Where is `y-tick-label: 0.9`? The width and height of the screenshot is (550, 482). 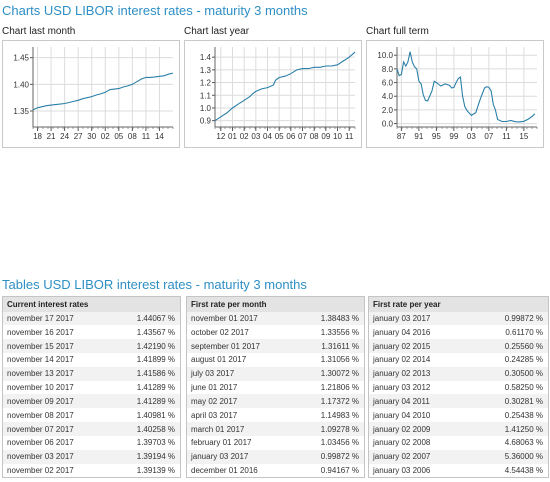
y-tick-label: 0.9 is located at coordinates (206, 121).